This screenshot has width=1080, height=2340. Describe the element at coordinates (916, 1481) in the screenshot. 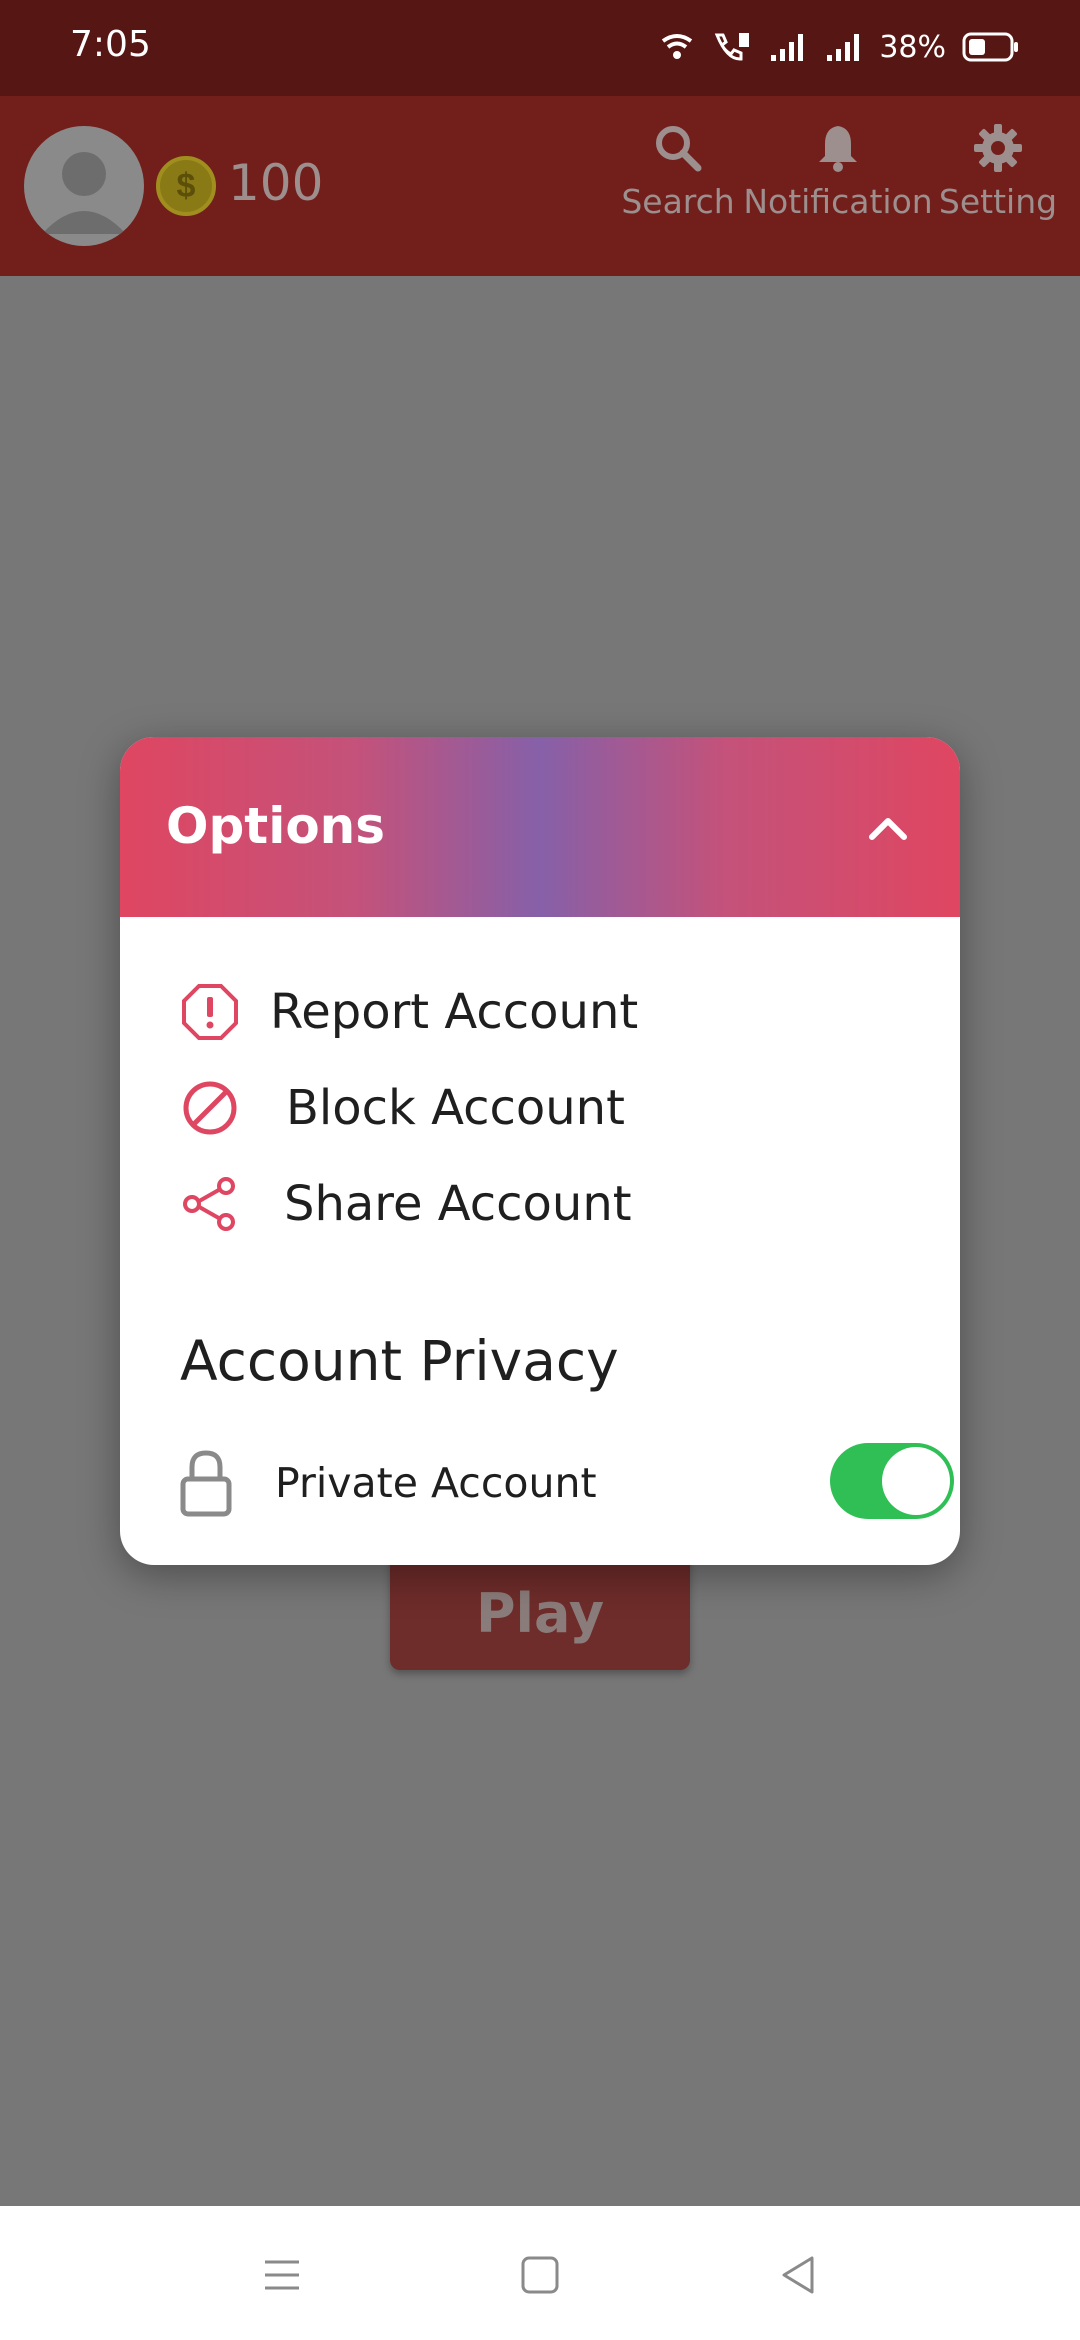

I see `toggle-knob` at that location.